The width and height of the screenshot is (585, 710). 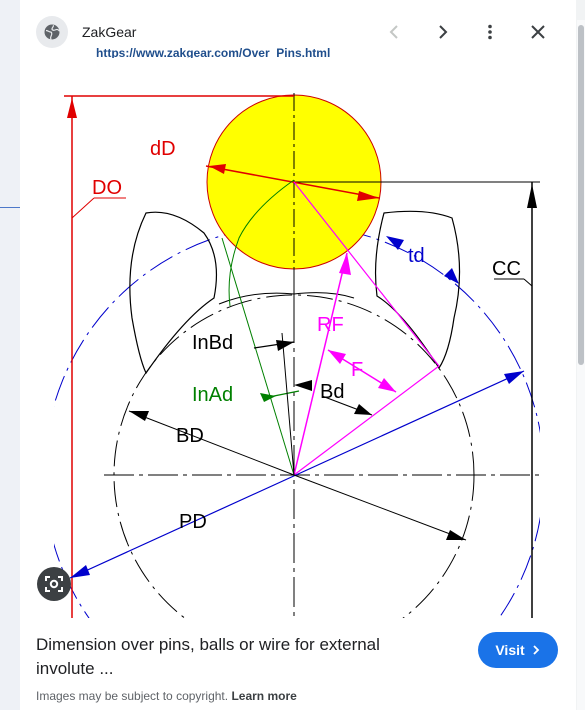 I want to click on label-bd: BD, so click(x=190, y=436).